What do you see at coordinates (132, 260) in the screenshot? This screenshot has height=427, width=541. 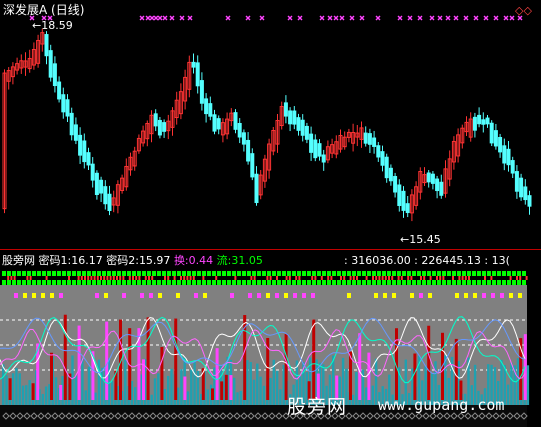 I see `indicator-header: 股旁网 密码1:16.17 密码2:15.97 换:0.44 流:31.05` at bounding box center [132, 260].